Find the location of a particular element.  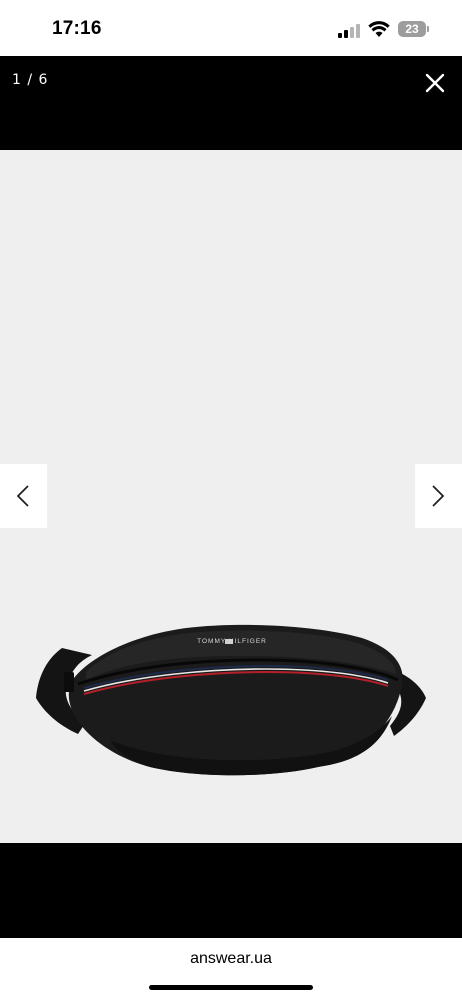

cellular-signal-icon is located at coordinates (350, 30).